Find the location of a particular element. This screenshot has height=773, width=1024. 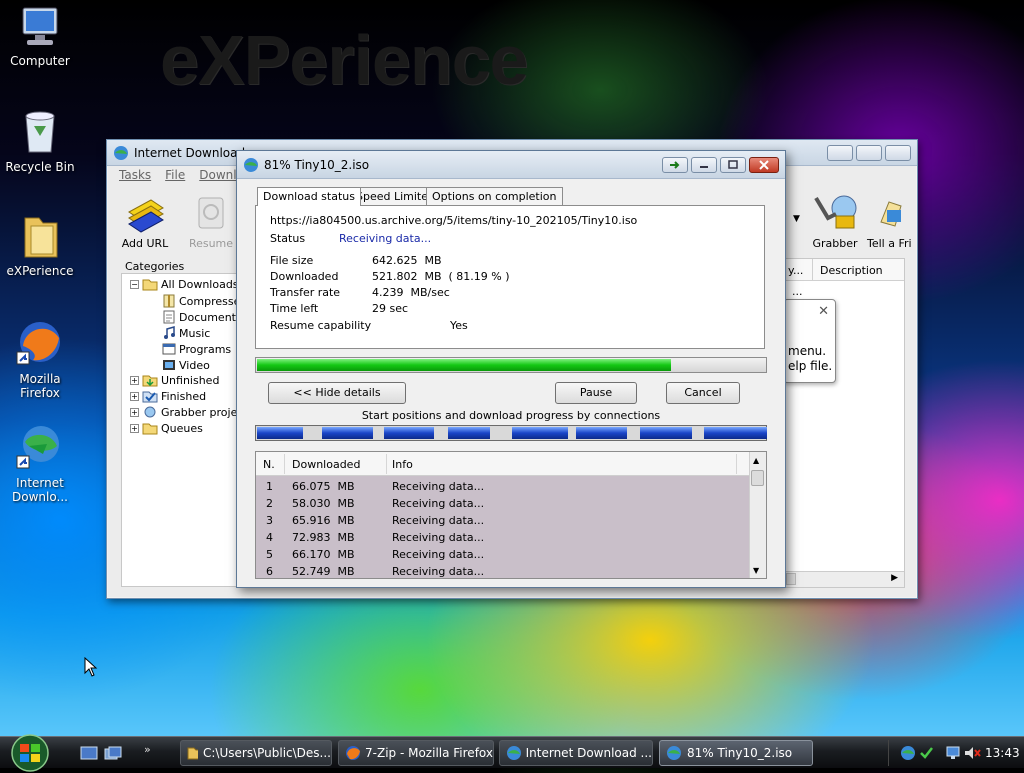

switch-windows-icon is located at coordinates (113, 753).